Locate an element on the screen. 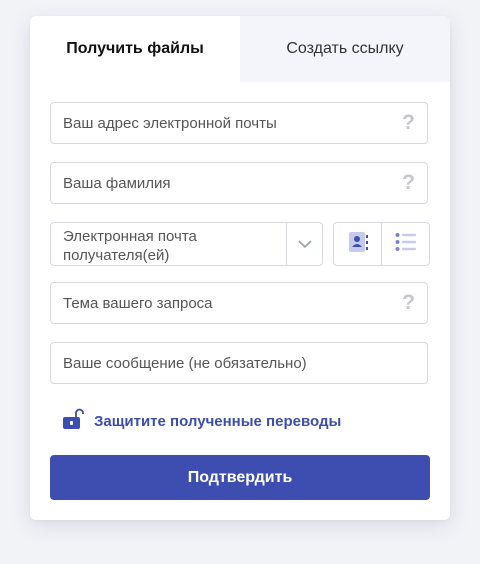 Image resolution: width=480 pixels, height=564 pixels. protect-transfers-link: Защитите полученные переводы is located at coordinates (201, 421).